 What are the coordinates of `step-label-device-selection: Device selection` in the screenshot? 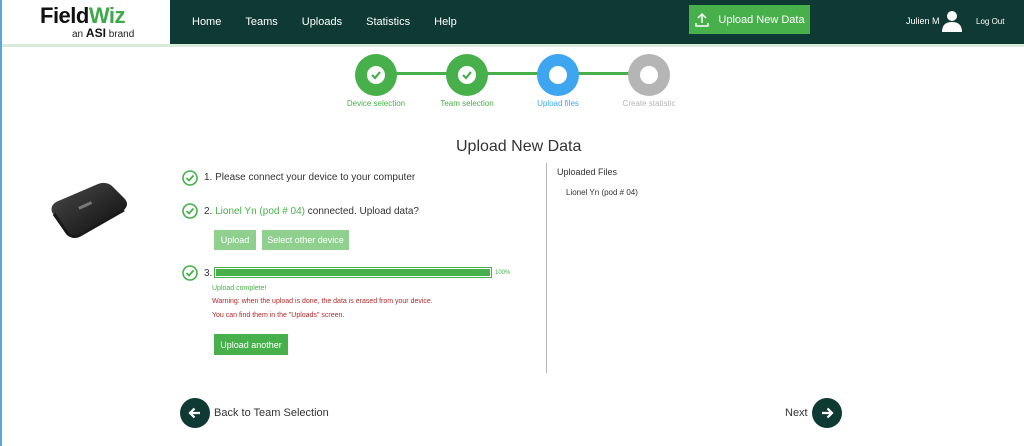 It's located at (376, 103).